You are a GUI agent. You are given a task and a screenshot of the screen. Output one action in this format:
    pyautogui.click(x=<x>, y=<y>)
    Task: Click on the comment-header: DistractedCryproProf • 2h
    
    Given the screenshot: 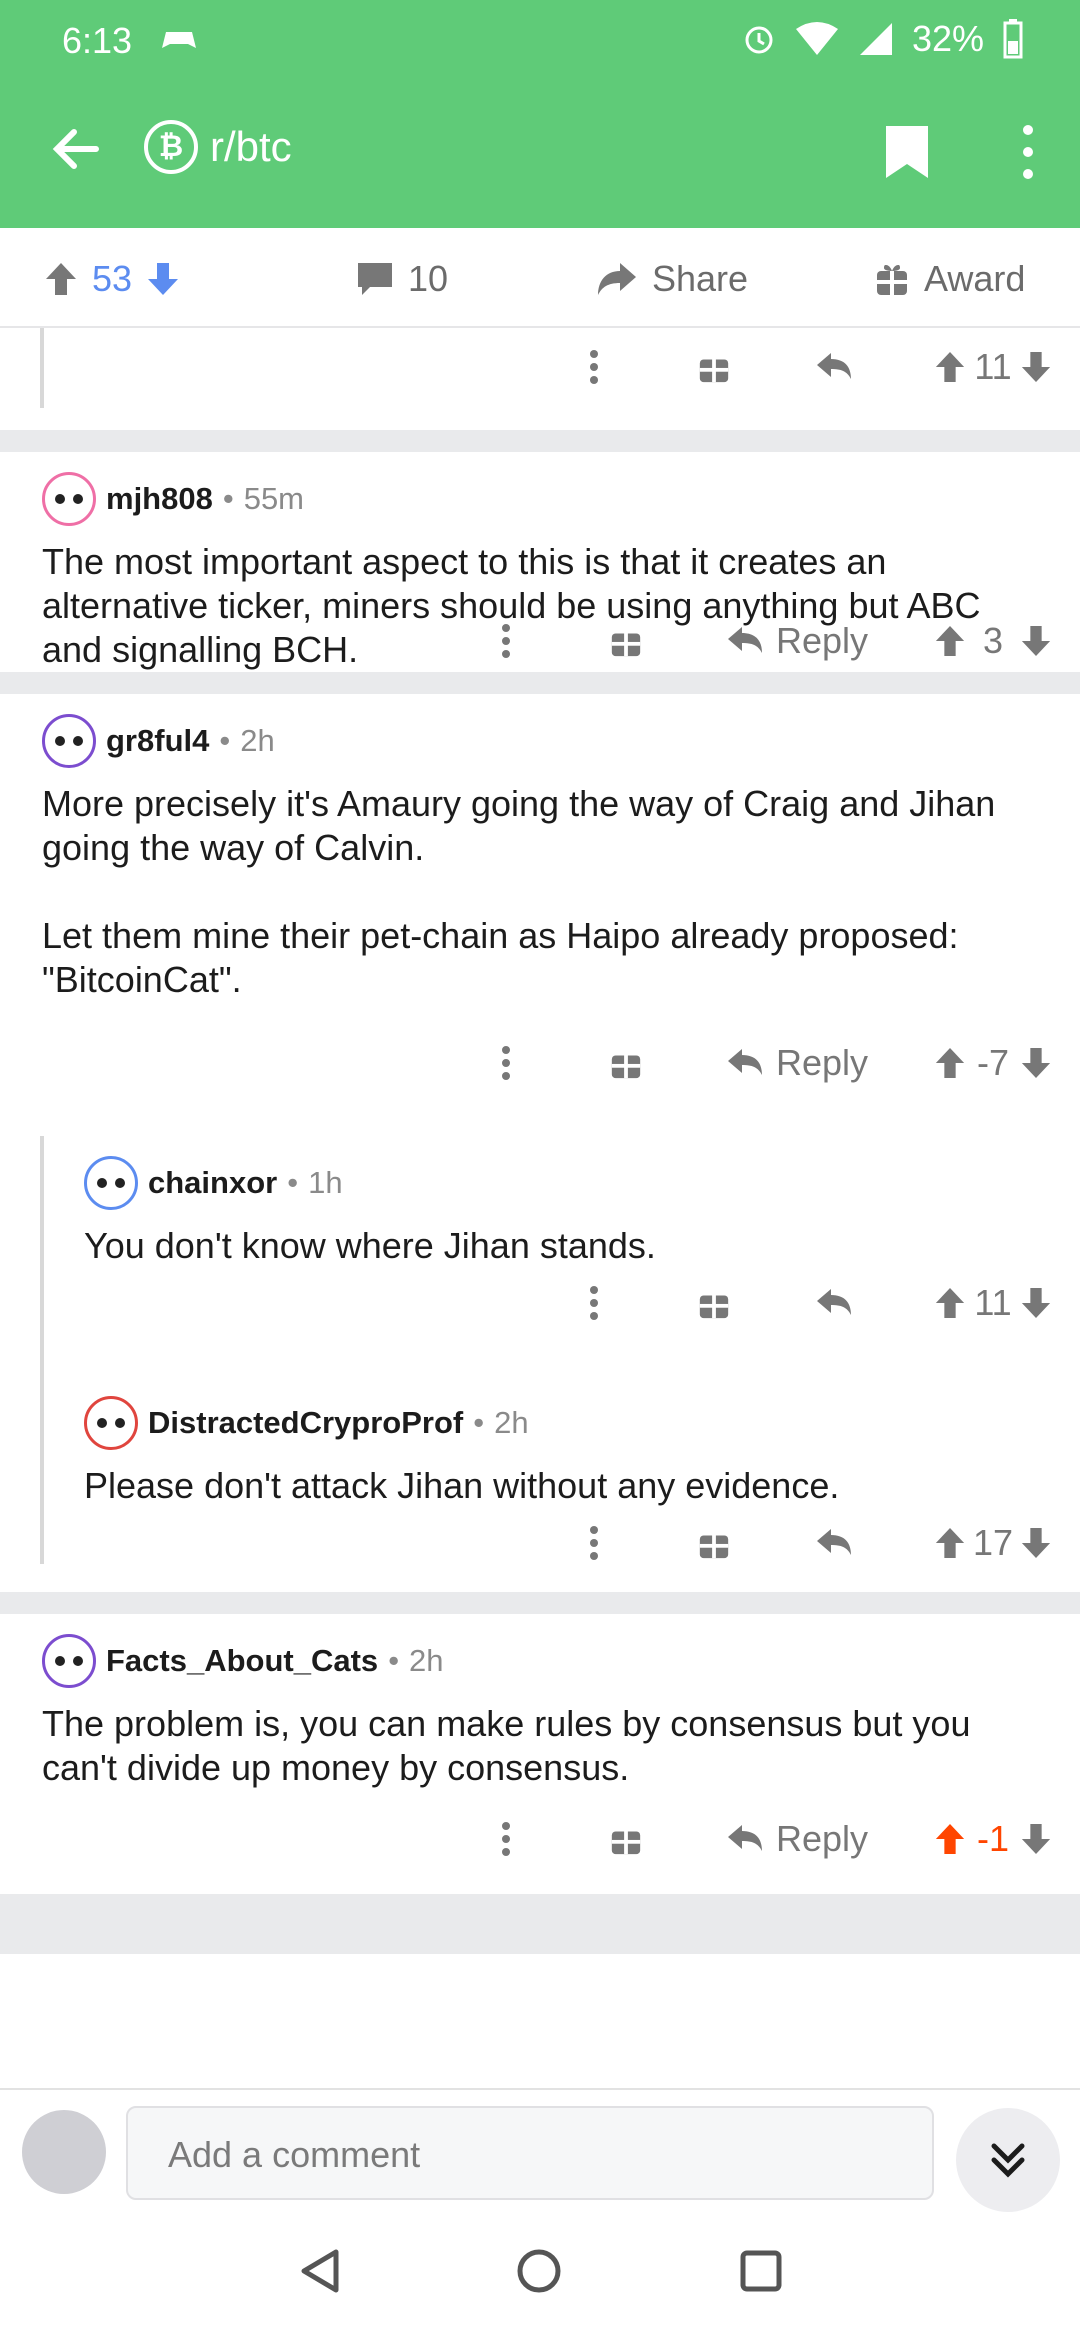 What is the action you would take?
    pyautogui.click(x=569, y=1423)
    